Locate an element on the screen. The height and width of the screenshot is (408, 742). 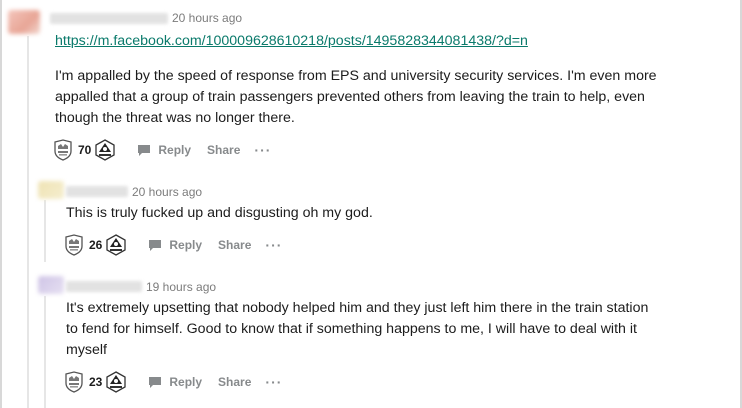
vote-score: 70 is located at coordinates (85, 150).